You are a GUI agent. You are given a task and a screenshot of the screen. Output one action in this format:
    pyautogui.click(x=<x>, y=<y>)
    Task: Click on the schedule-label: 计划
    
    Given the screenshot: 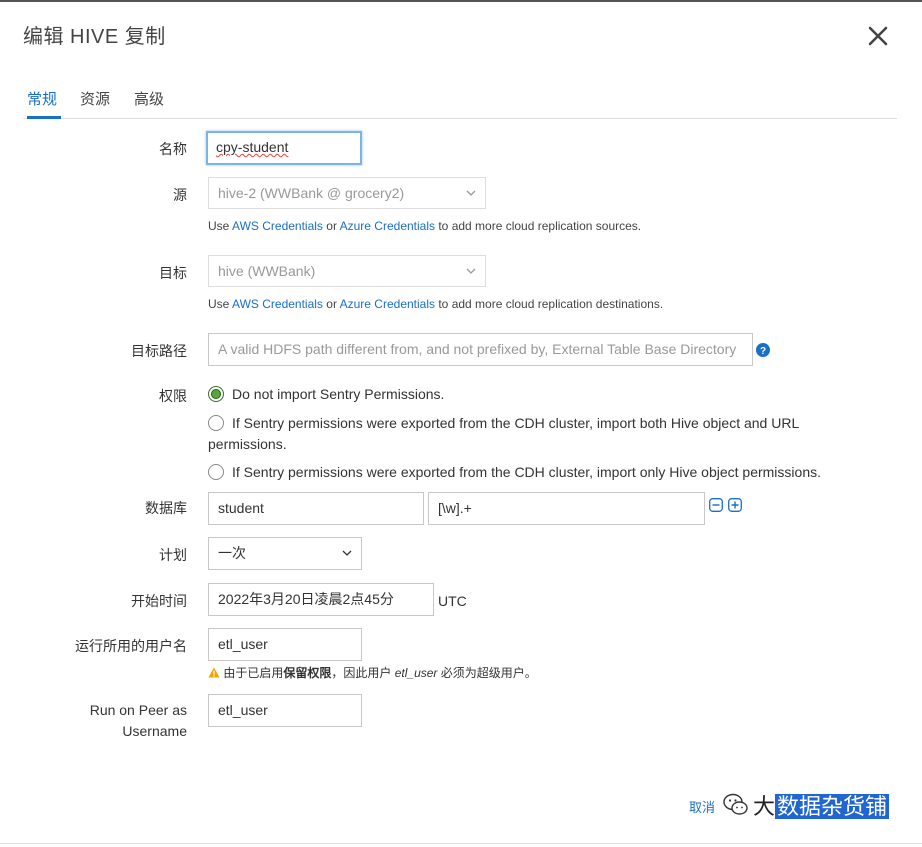 What is the action you would take?
    pyautogui.click(x=173, y=555)
    